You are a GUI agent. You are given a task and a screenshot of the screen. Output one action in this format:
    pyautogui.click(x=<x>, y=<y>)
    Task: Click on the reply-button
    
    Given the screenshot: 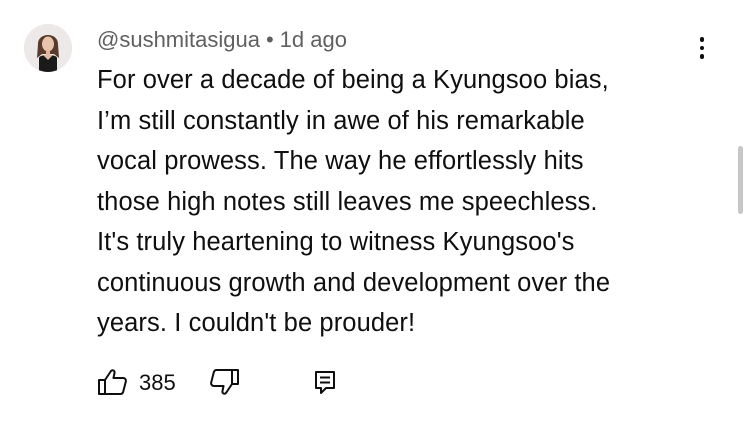 What is the action you would take?
    pyautogui.click(x=326, y=384)
    